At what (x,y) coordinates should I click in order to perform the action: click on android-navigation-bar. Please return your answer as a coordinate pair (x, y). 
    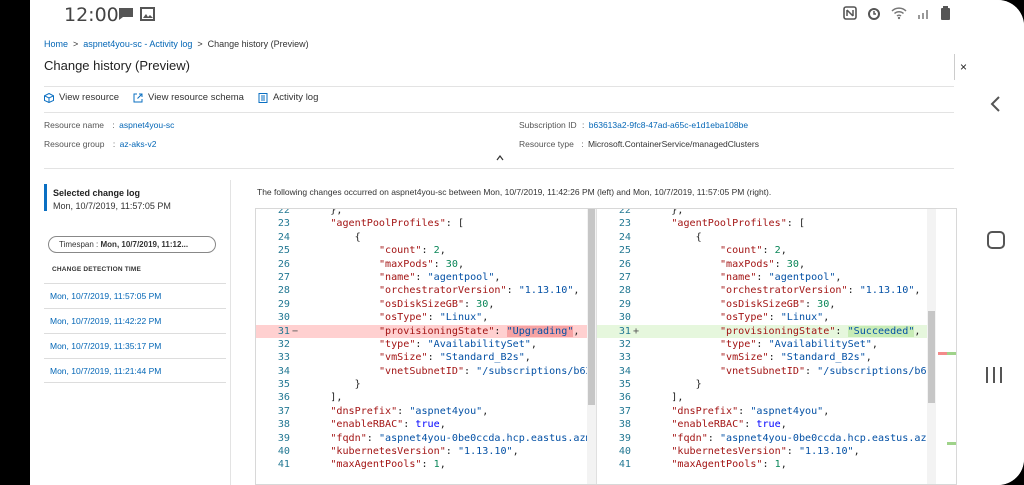
    Looking at the image, I should click on (996, 242).